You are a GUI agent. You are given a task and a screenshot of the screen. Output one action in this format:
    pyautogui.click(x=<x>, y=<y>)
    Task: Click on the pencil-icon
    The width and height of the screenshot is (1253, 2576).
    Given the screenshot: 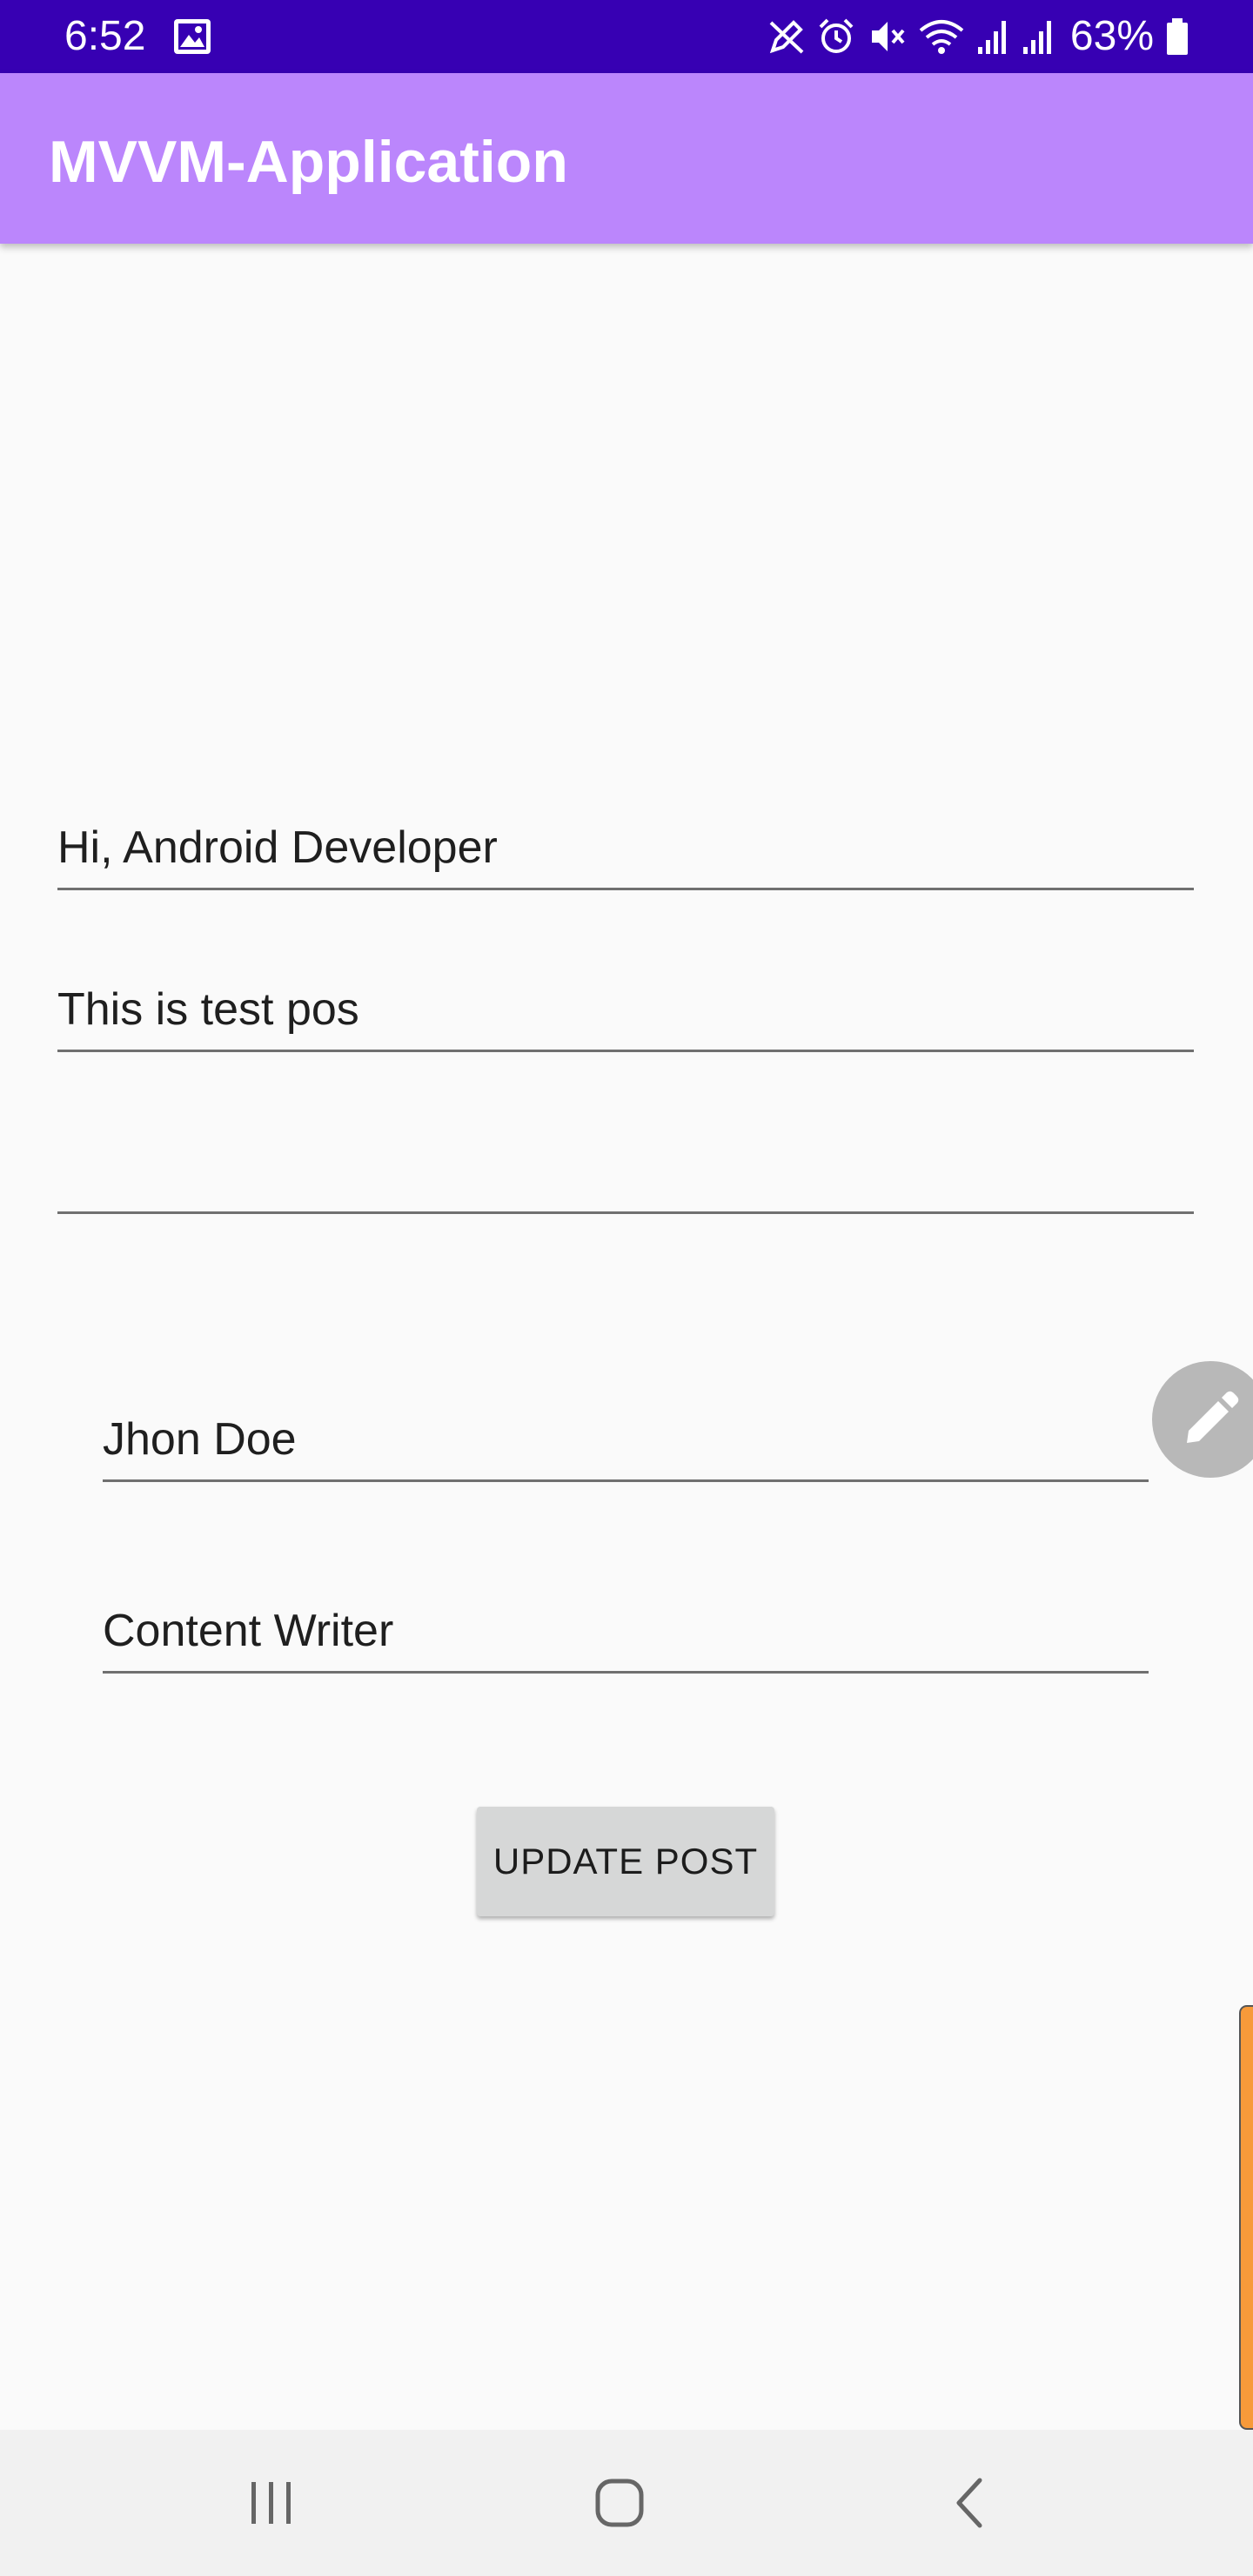 What is the action you would take?
    pyautogui.click(x=1213, y=1417)
    